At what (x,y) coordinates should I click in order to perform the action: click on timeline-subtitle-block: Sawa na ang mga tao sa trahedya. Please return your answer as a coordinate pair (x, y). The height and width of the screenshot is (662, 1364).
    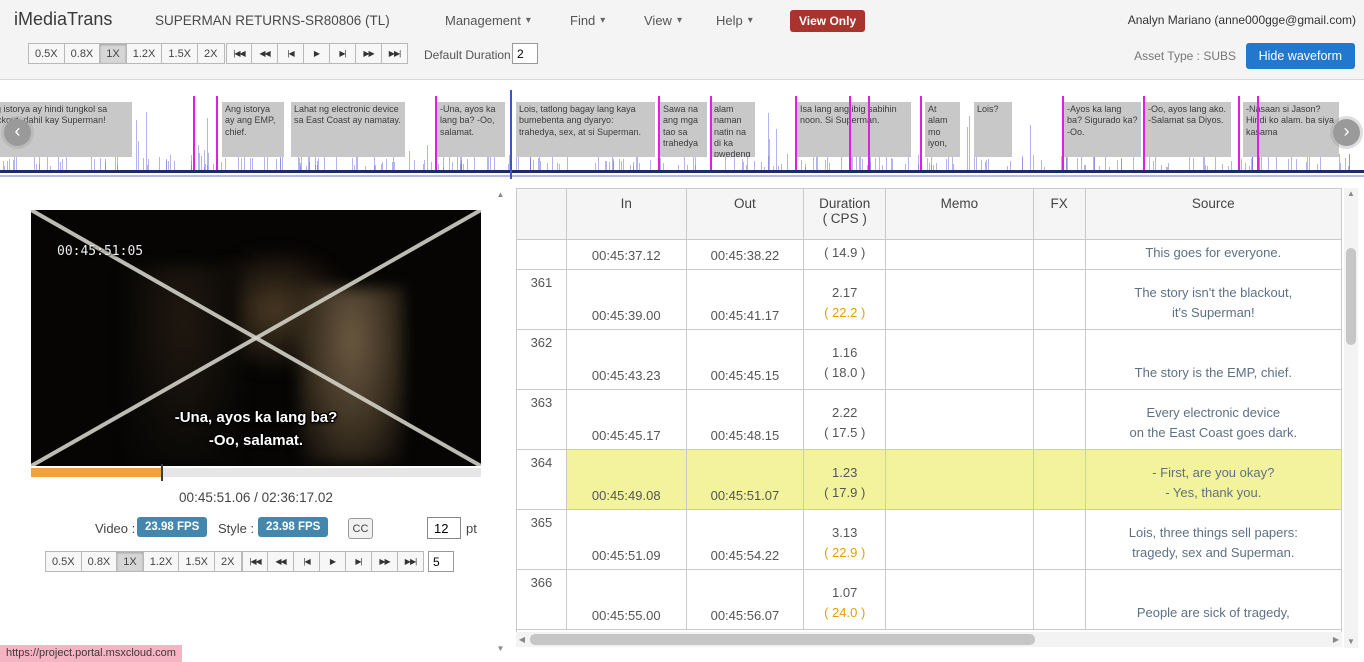
    Looking at the image, I should click on (683, 129).